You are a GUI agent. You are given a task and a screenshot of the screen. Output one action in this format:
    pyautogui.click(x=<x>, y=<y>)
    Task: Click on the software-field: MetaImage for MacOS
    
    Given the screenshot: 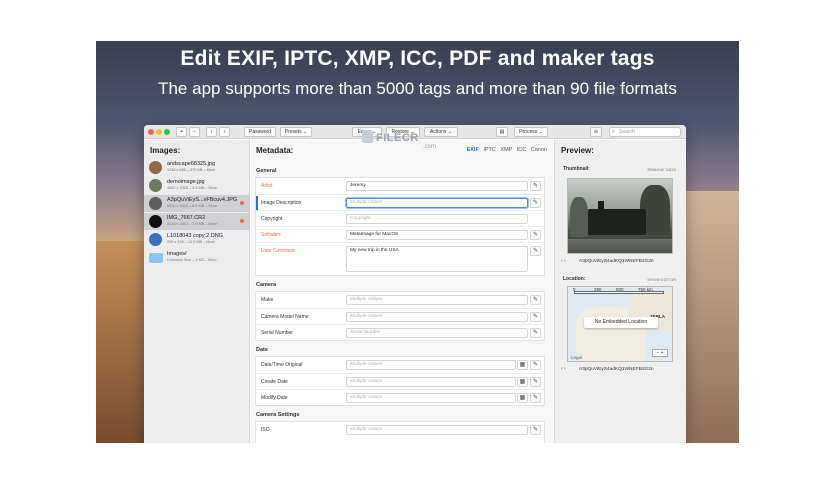 What is the action you would take?
    pyautogui.click(x=437, y=235)
    